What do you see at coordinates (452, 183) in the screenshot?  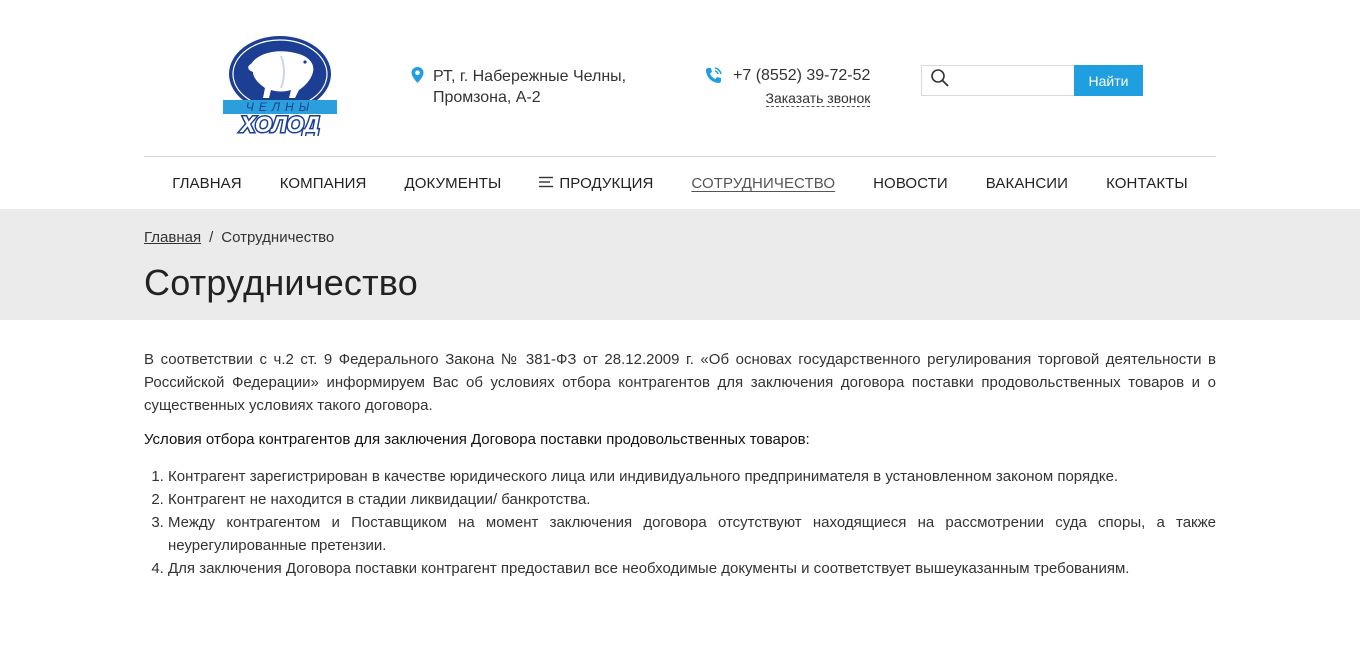 I see `nav-item-documents: Документы` at bounding box center [452, 183].